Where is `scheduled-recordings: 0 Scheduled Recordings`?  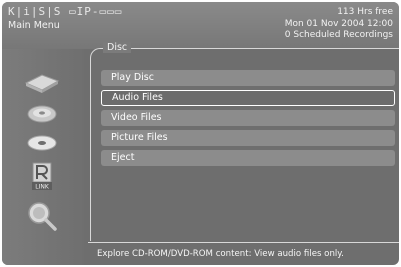
scheduled-recordings: 0 Scheduled Recordings is located at coordinates (338, 35).